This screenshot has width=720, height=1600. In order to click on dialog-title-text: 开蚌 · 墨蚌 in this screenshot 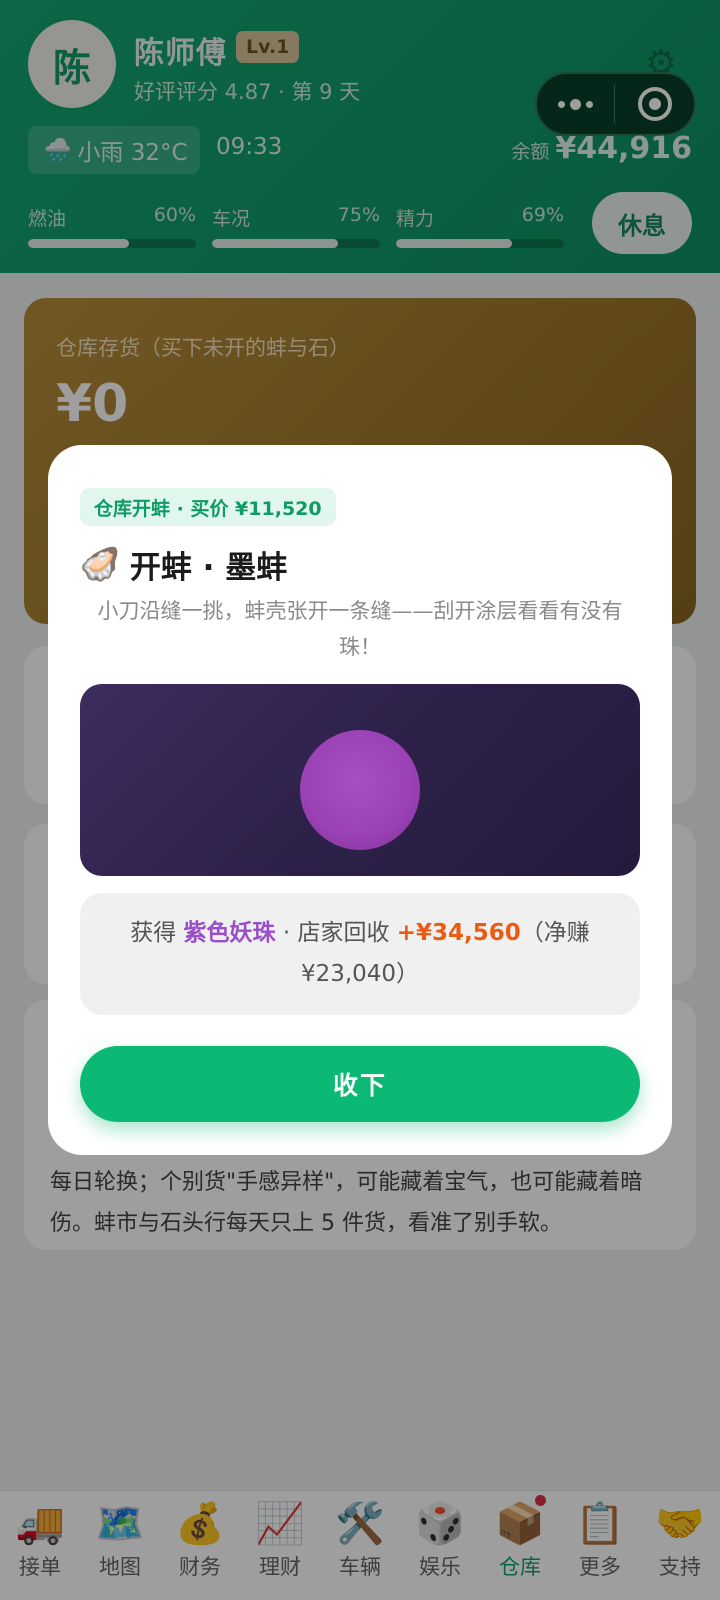, I will do `click(208, 567)`.